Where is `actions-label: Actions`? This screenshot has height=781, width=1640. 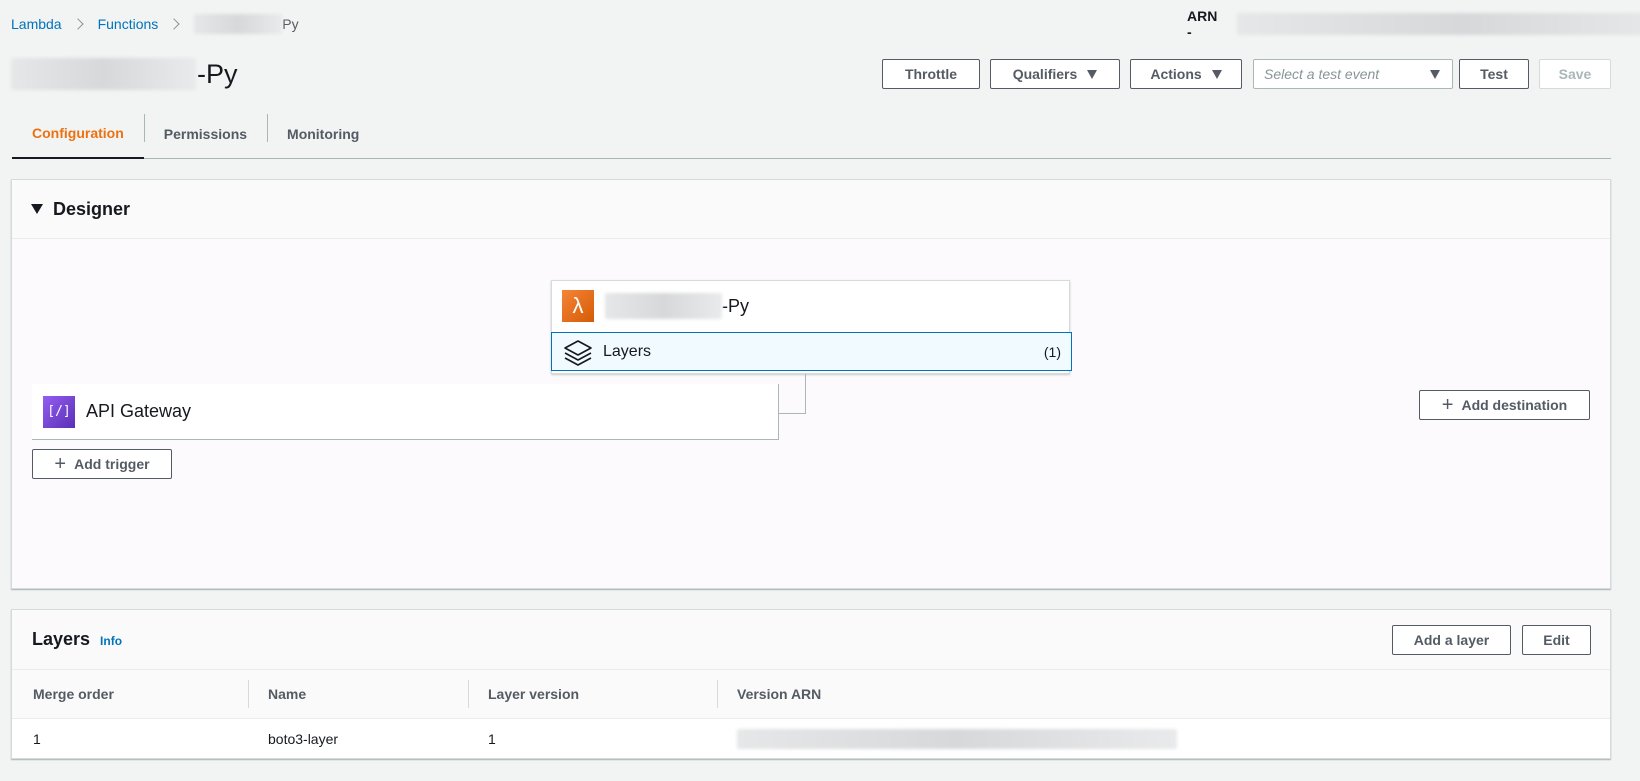
actions-label: Actions is located at coordinates (1176, 74).